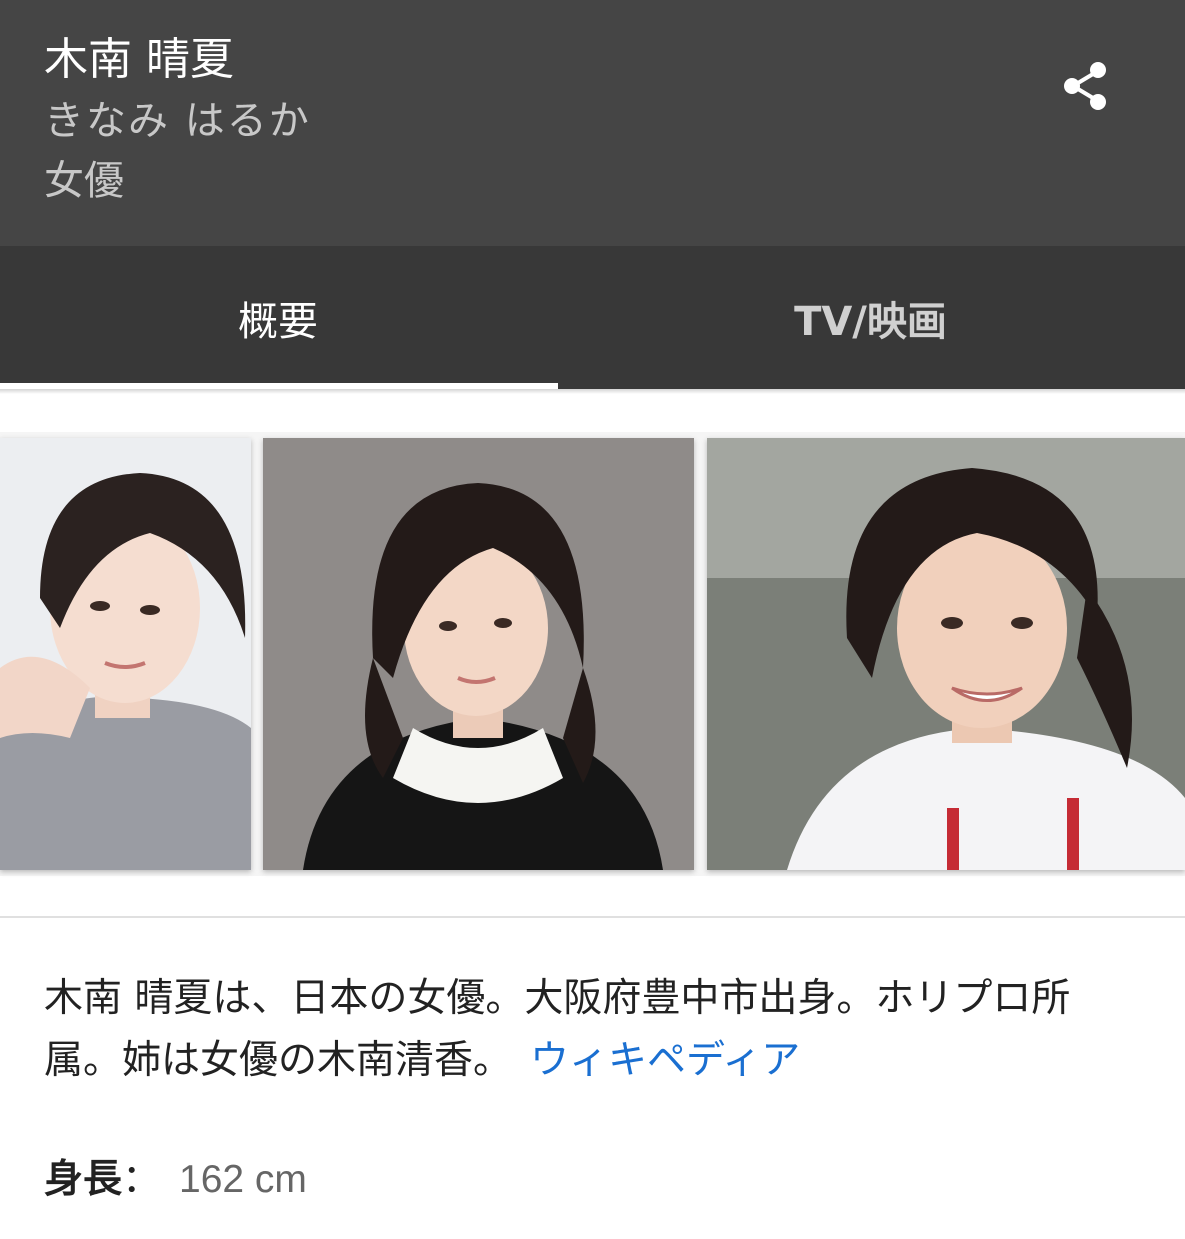 The width and height of the screenshot is (1185, 1239). I want to click on section-divider, so click(592, 917).